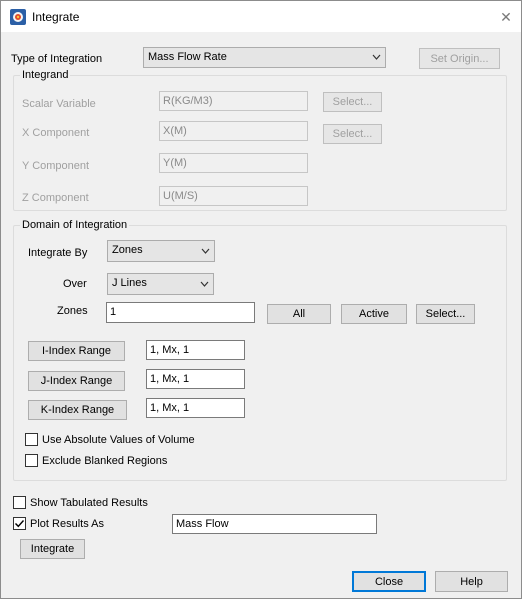 The image size is (522, 599). What do you see at coordinates (75, 284) in the screenshot?
I see `over-label: Over` at bounding box center [75, 284].